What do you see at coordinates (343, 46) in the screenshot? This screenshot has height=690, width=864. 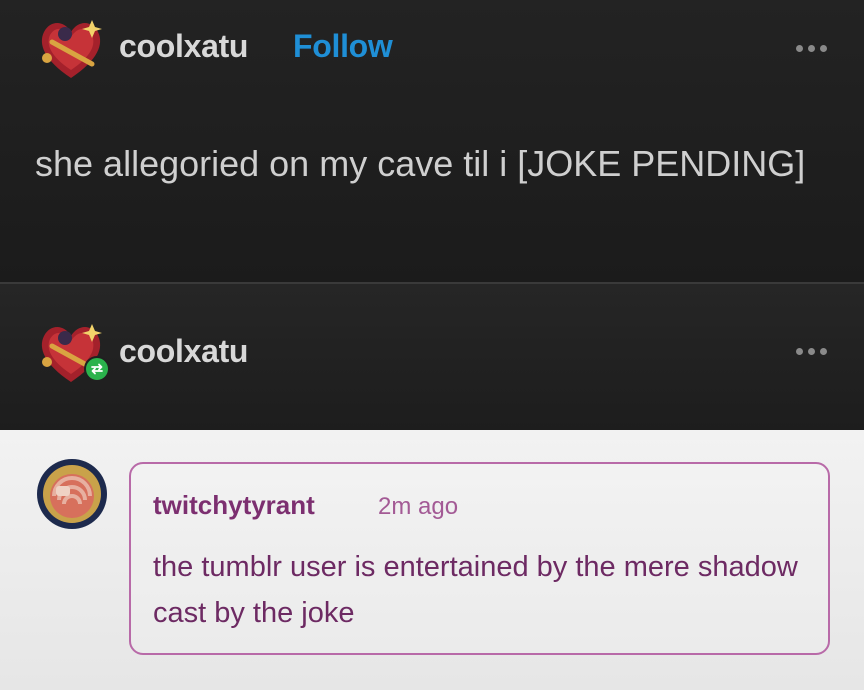 I see `follow-button: Follow` at bounding box center [343, 46].